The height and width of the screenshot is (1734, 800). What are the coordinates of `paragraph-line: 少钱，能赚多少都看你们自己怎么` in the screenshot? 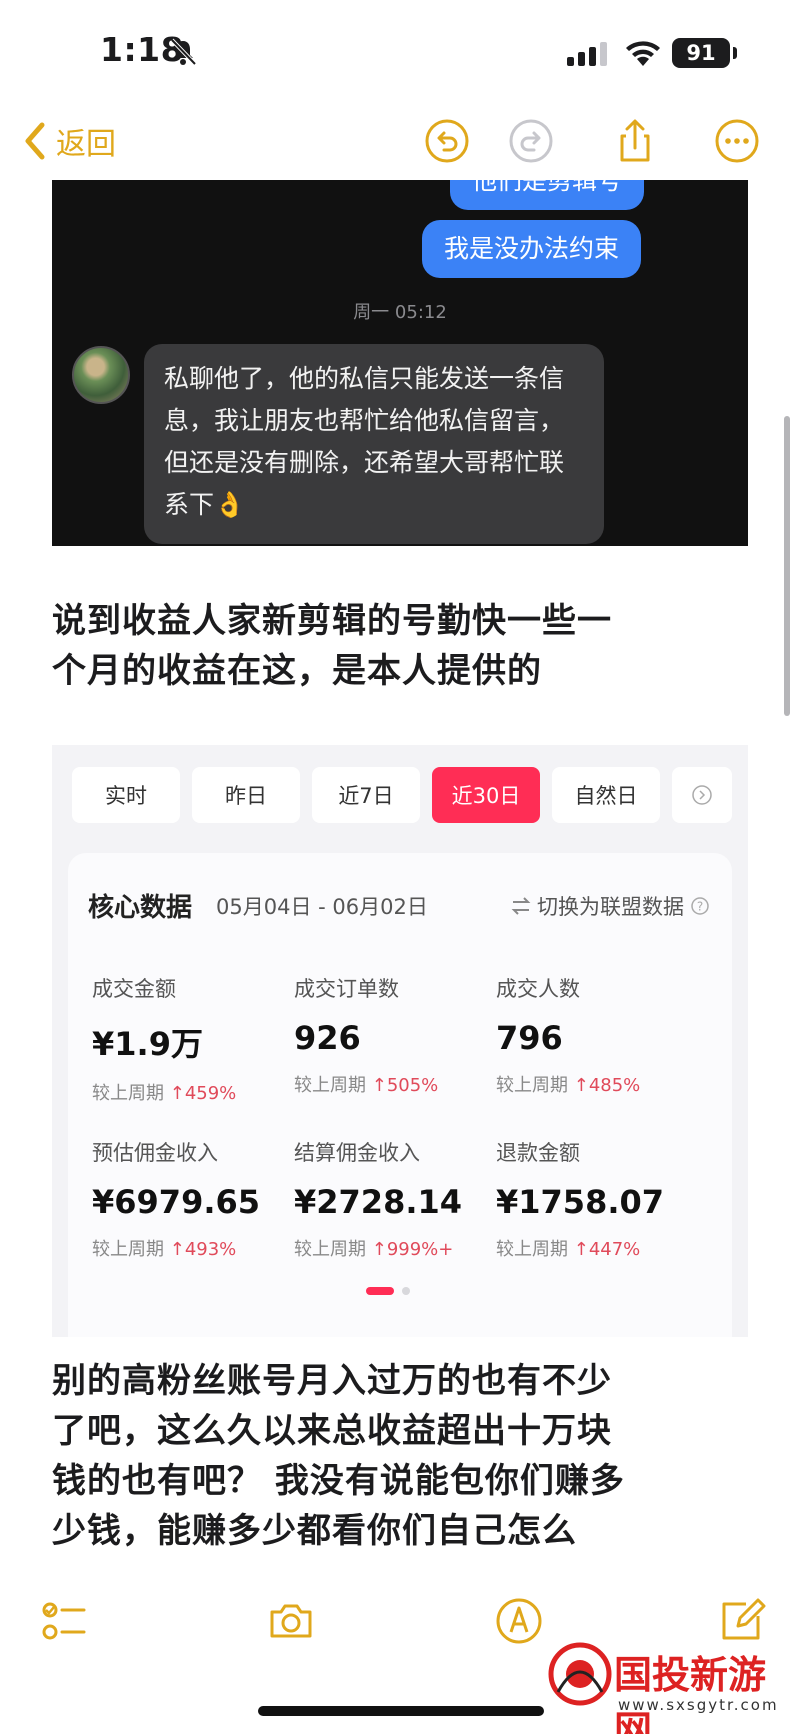 It's located at (314, 1531).